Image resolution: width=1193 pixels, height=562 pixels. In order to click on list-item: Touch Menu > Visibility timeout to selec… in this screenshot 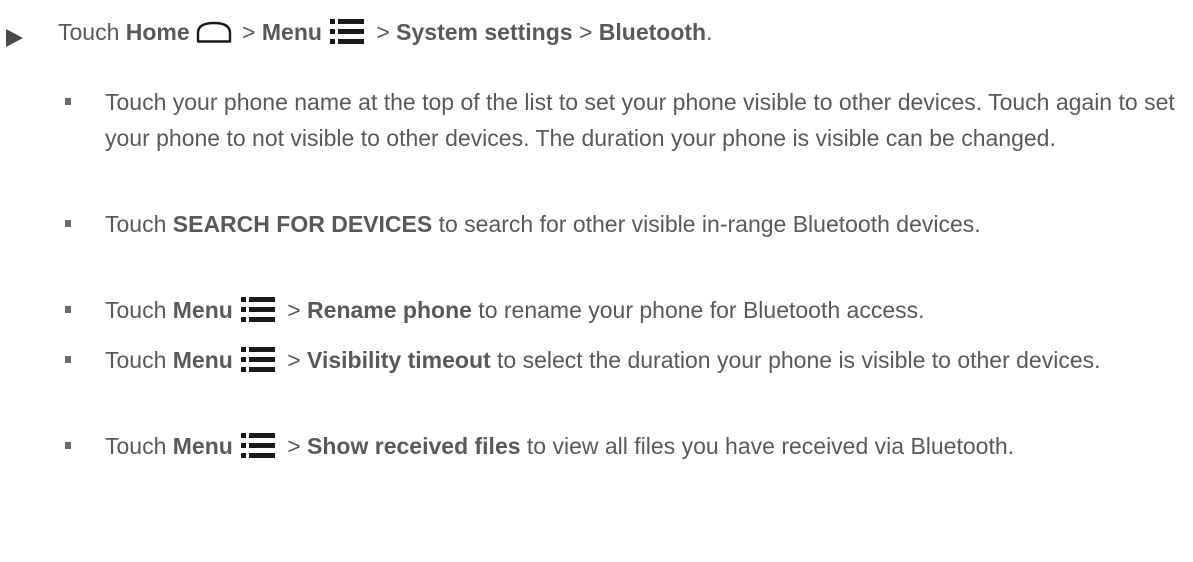, I will do `click(622, 360)`.